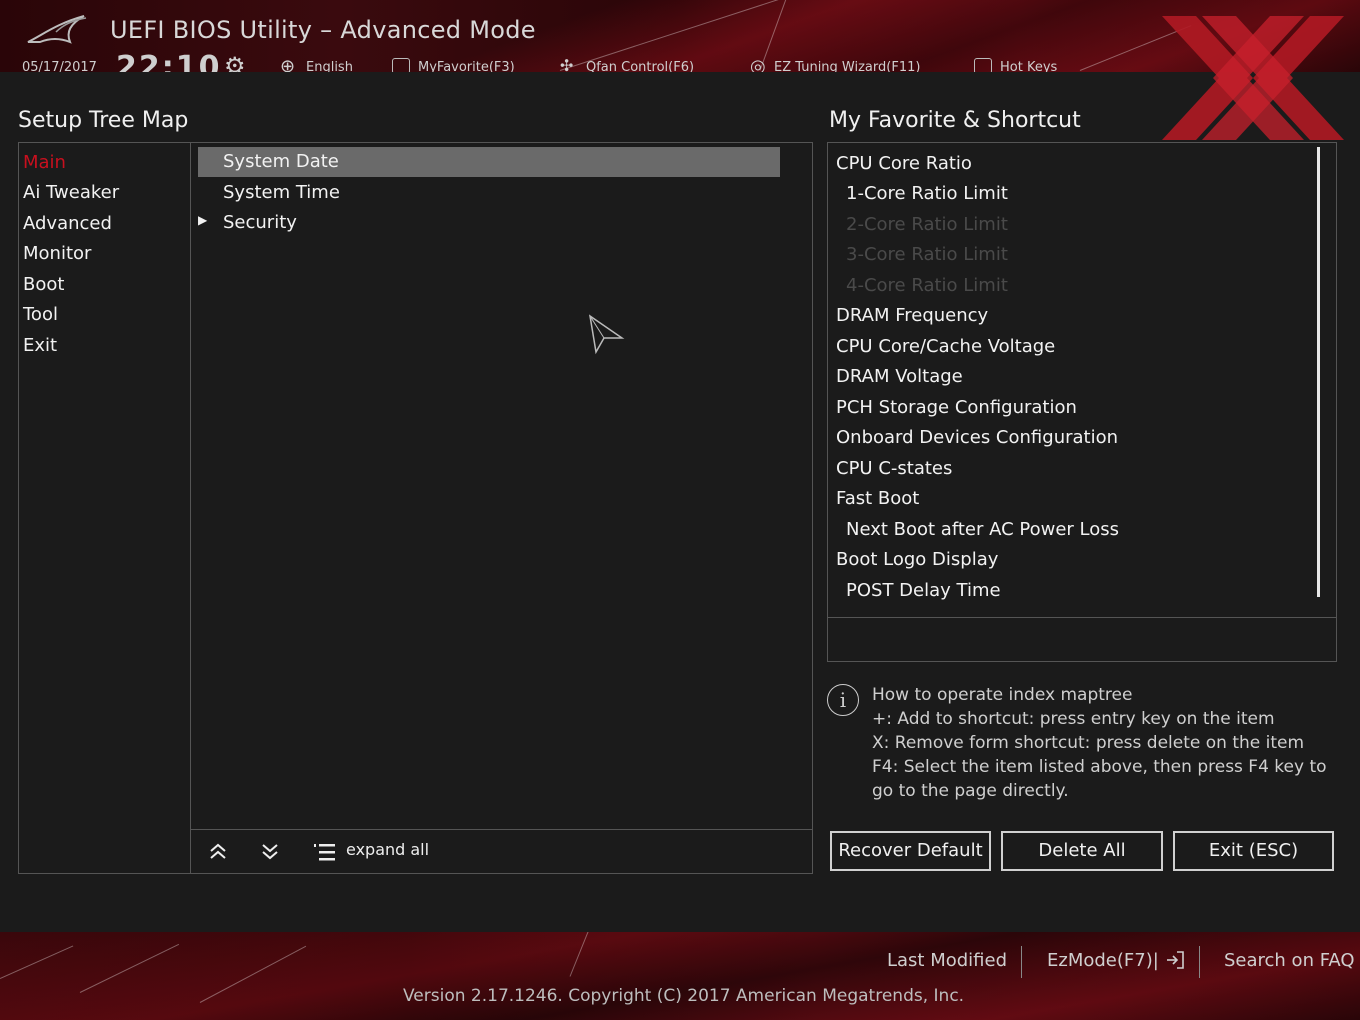 This screenshot has height=1020, width=1360. I want to click on ez-mode-button: EzMode(F7)|, so click(1116, 960).